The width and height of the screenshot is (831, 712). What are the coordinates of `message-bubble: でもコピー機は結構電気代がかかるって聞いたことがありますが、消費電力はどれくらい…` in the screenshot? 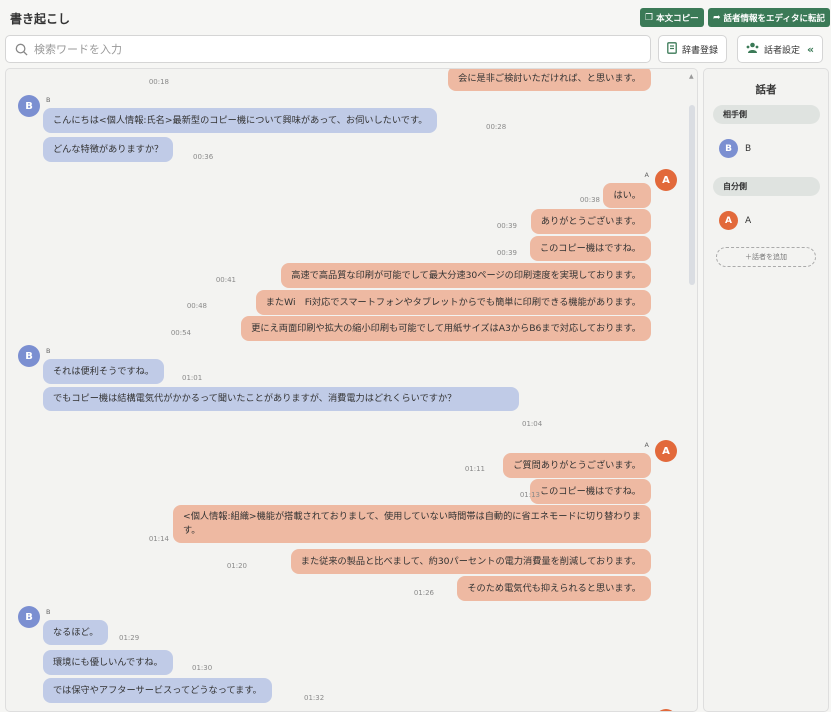 It's located at (281, 399).